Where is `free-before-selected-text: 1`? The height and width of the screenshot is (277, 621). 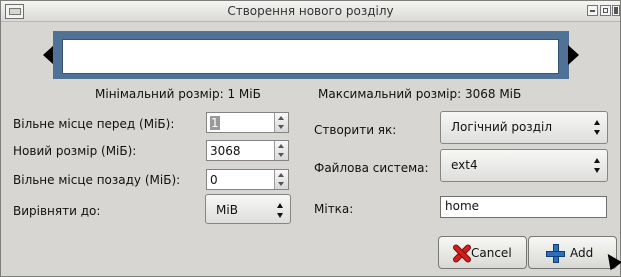 free-before-selected-text: 1 is located at coordinates (215, 123).